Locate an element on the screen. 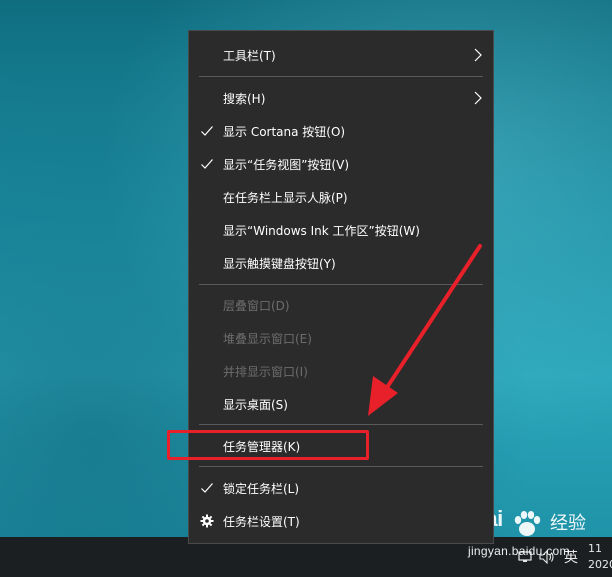 This screenshot has width=612, height=577. menu-item-label: 层叠窗口(D) is located at coordinates (256, 306).